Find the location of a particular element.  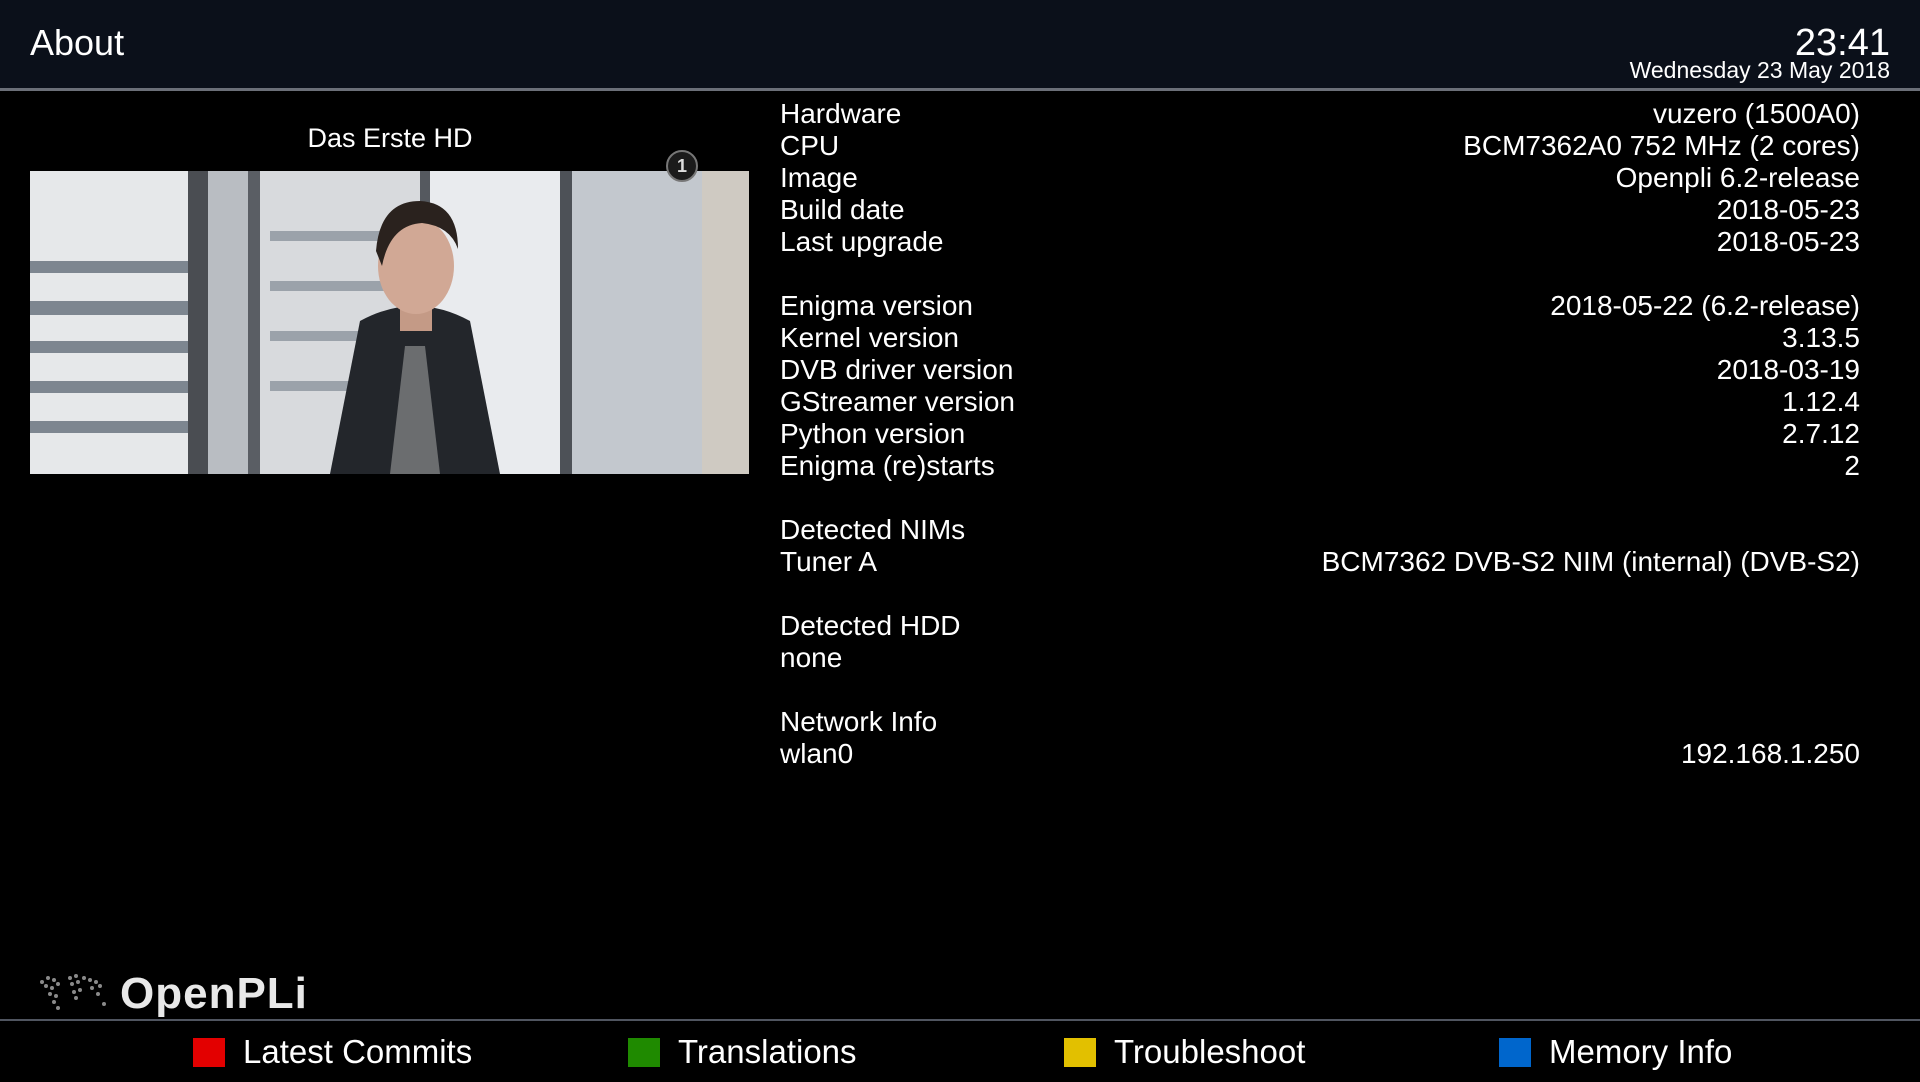

header-bar: About 23:41 Wednesday 23 May 2018 is located at coordinates (960, 45).